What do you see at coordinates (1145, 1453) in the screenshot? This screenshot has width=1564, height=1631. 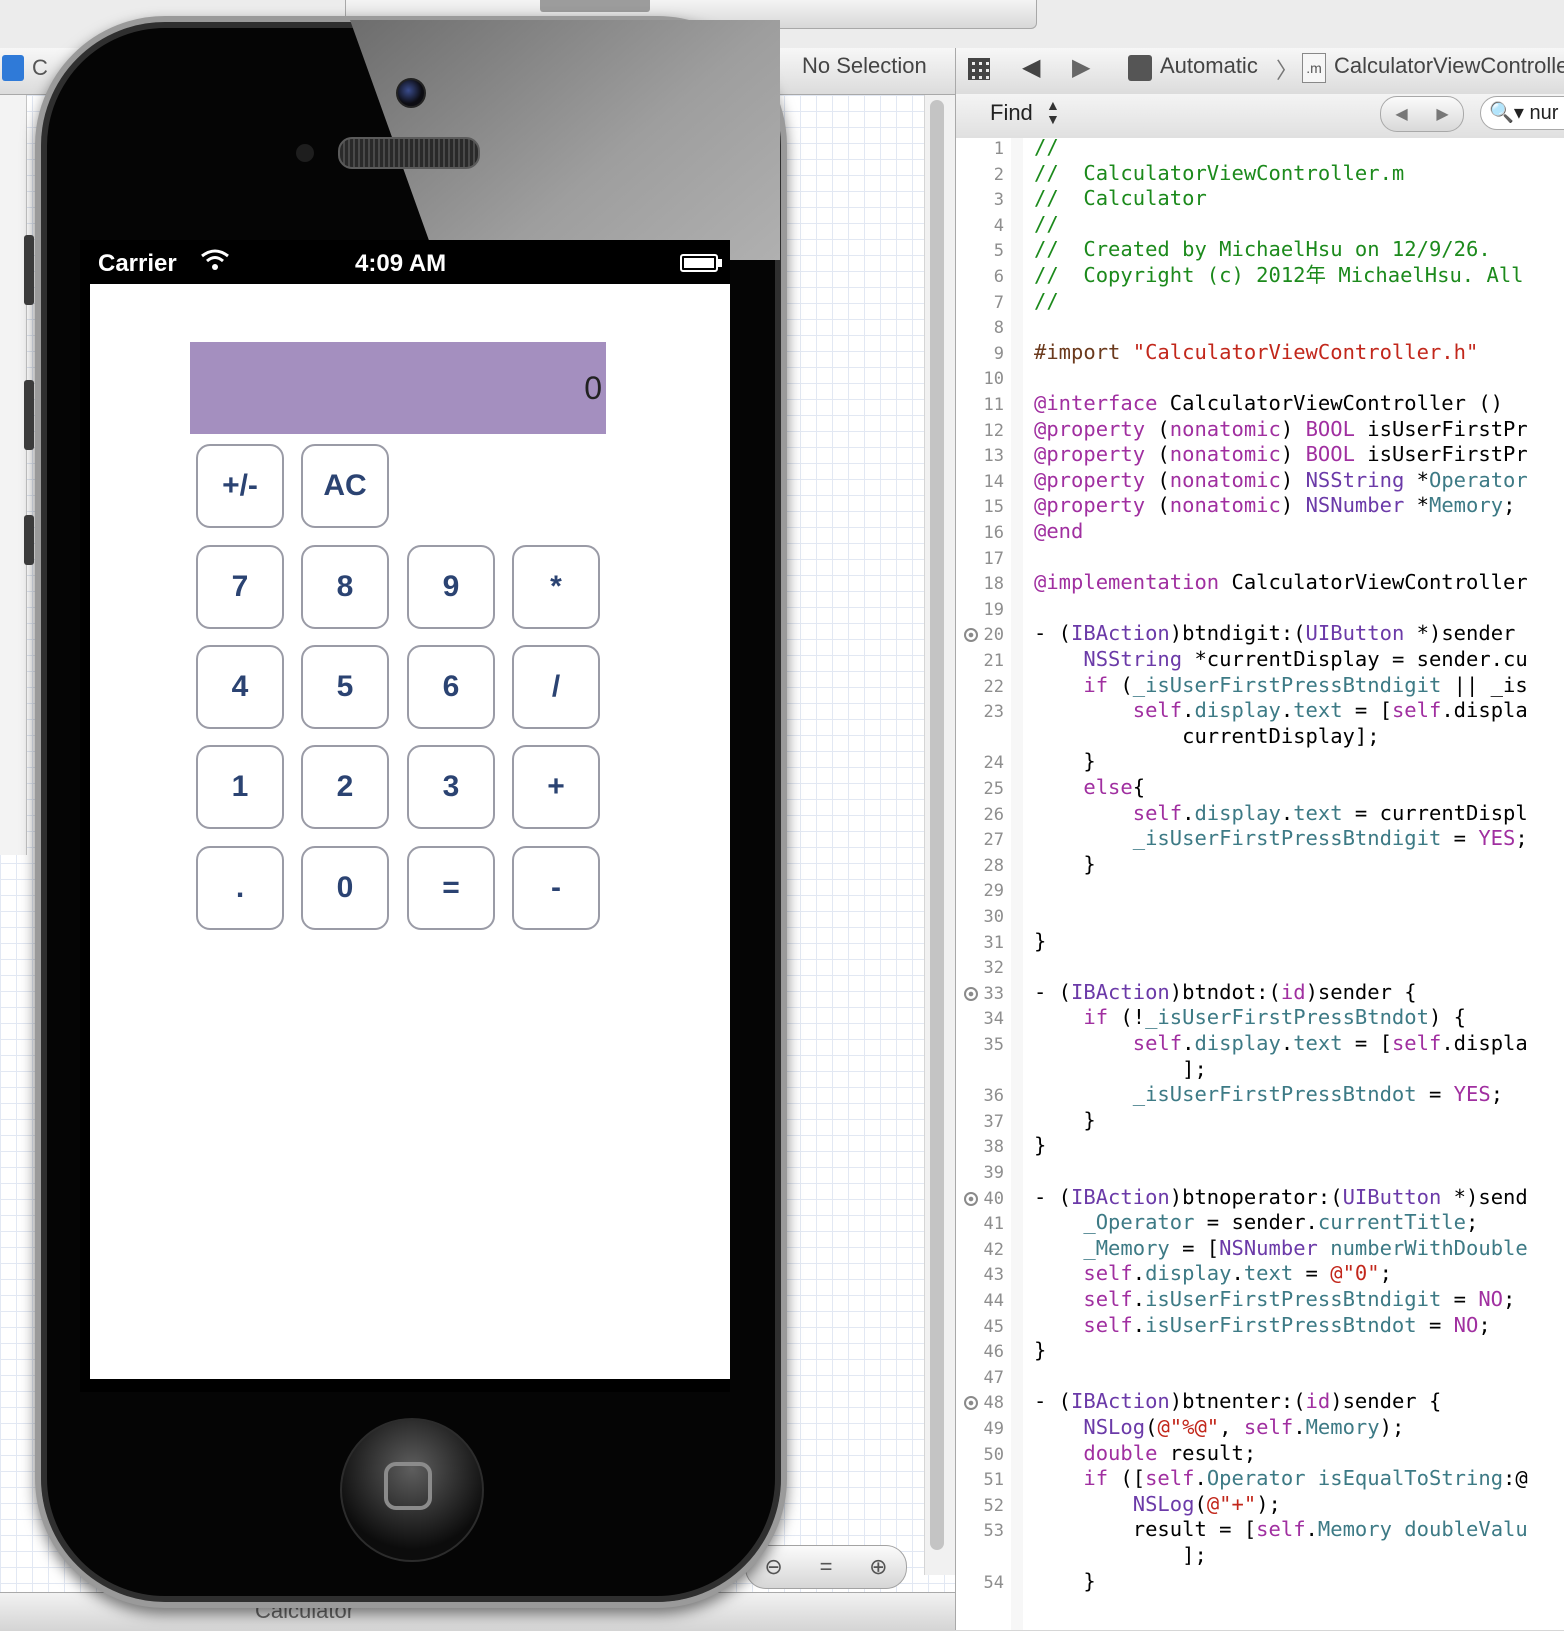 I see `code-line: double result;` at bounding box center [1145, 1453].